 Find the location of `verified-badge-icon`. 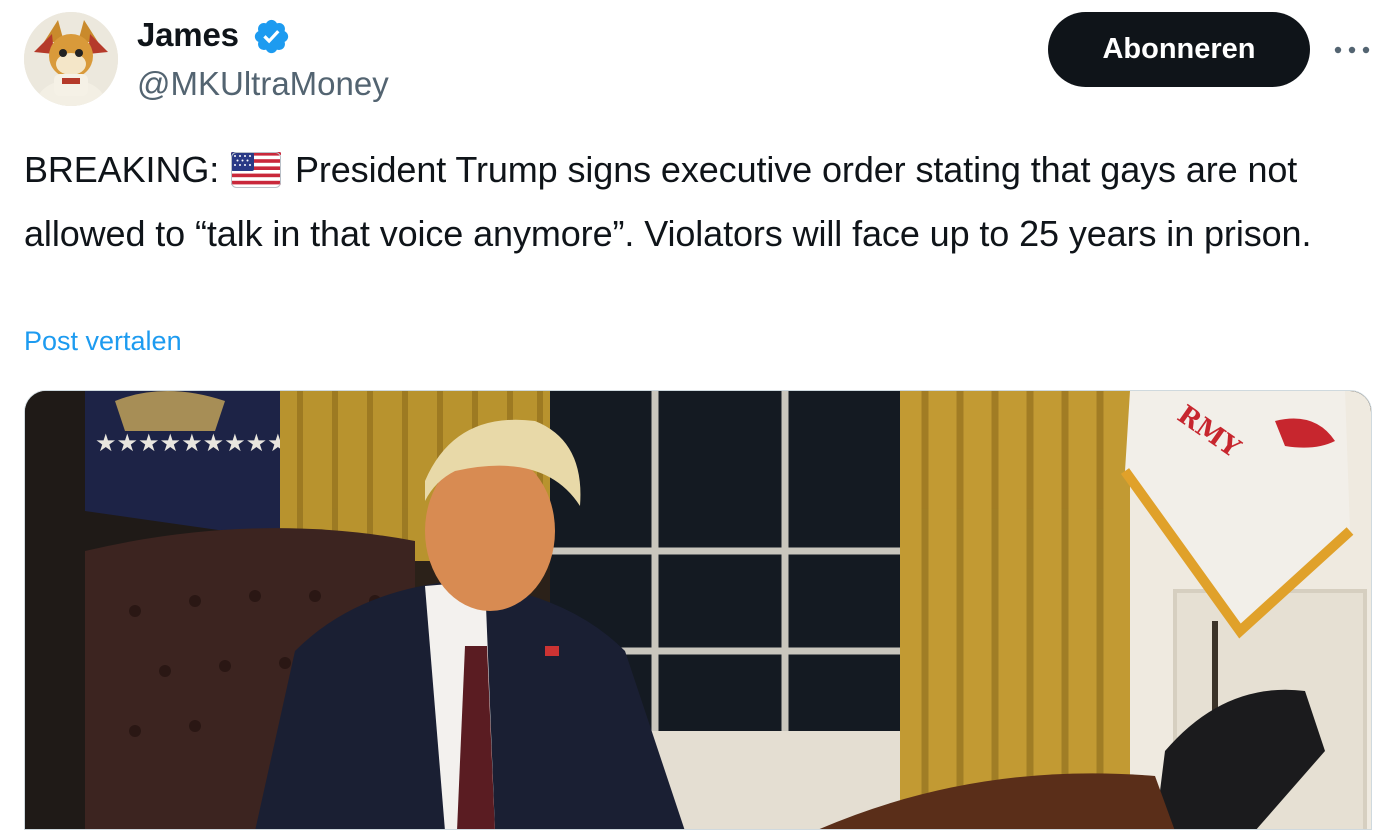

verified-badge-icon is located at coordinates (271, 36).